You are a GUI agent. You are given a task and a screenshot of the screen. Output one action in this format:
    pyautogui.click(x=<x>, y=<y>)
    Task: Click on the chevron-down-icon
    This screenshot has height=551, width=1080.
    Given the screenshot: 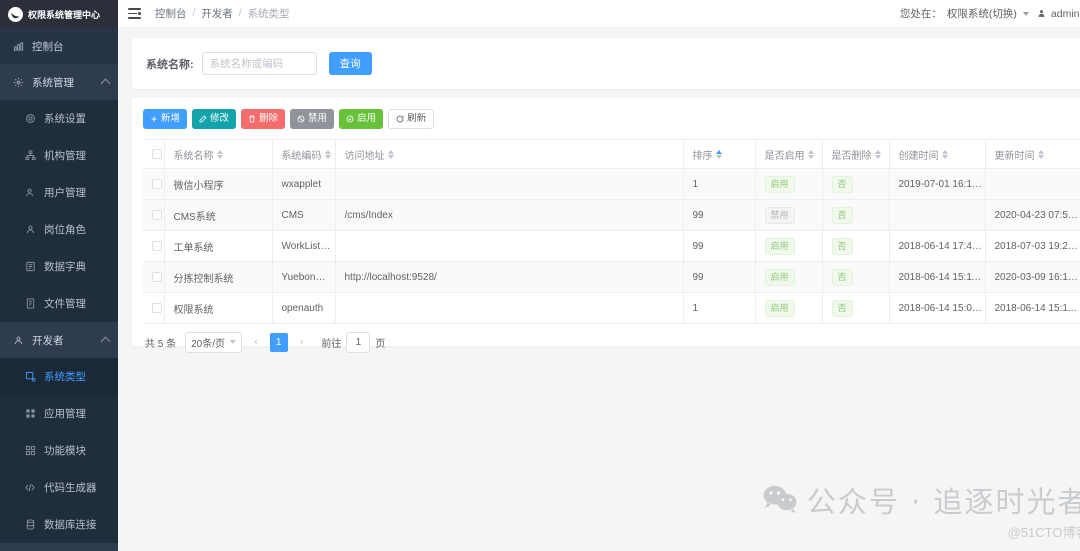 What is the action you would take?
    pyautogui.click(x=1025, y=13)
    